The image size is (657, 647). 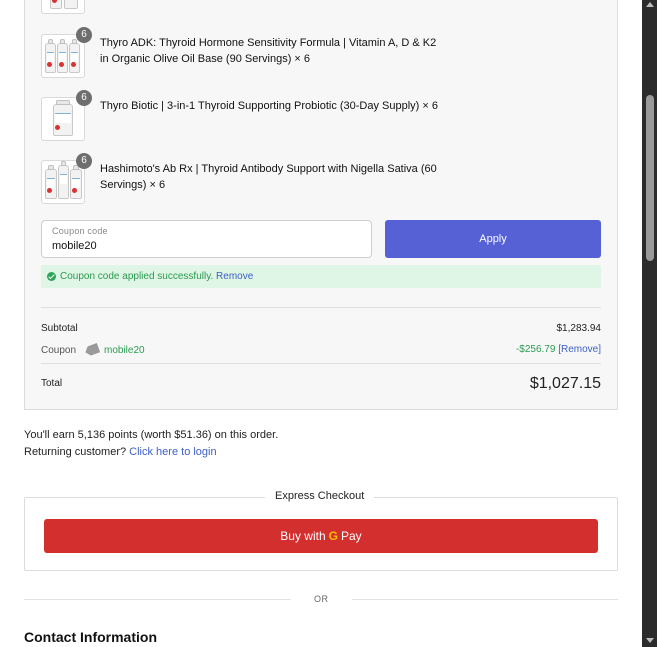 What do you see at coordinates (172, 452) in the screenshot?
I see `login-link: Click here to login` at bounding box center [172, 452].